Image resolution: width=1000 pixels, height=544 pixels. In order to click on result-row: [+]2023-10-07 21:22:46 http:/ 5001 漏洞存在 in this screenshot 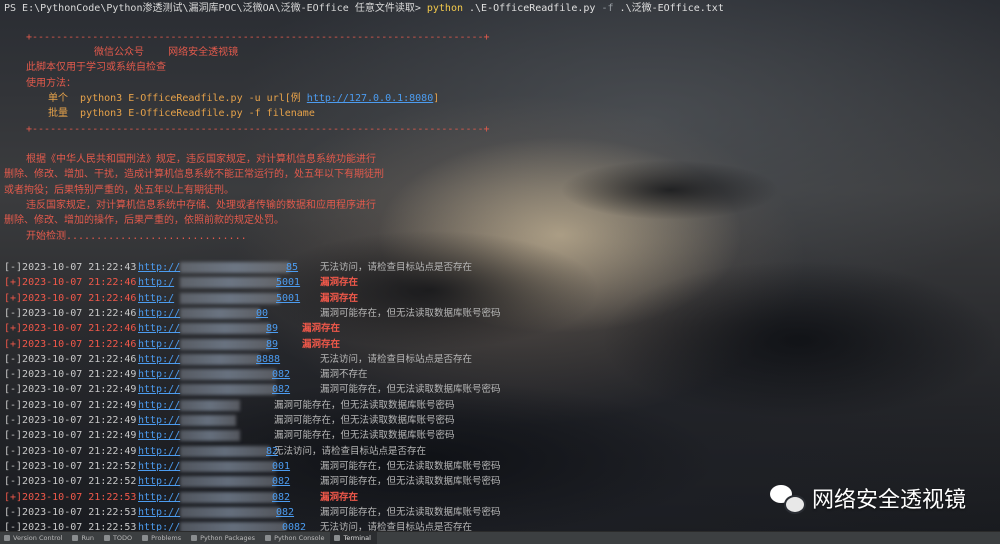, I will do `click(181, 298)`.